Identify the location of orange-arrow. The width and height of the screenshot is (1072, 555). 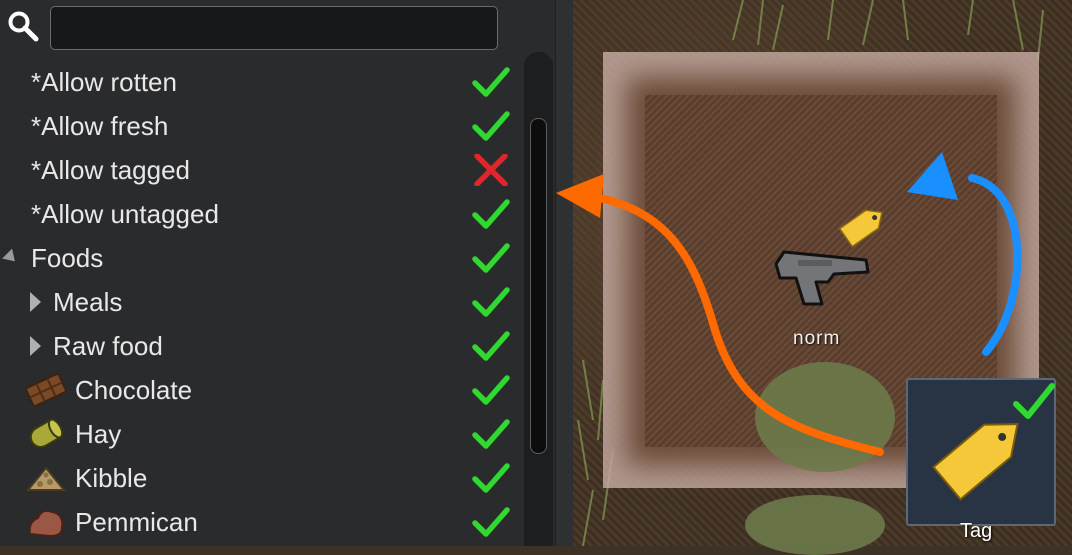
(735, 324).